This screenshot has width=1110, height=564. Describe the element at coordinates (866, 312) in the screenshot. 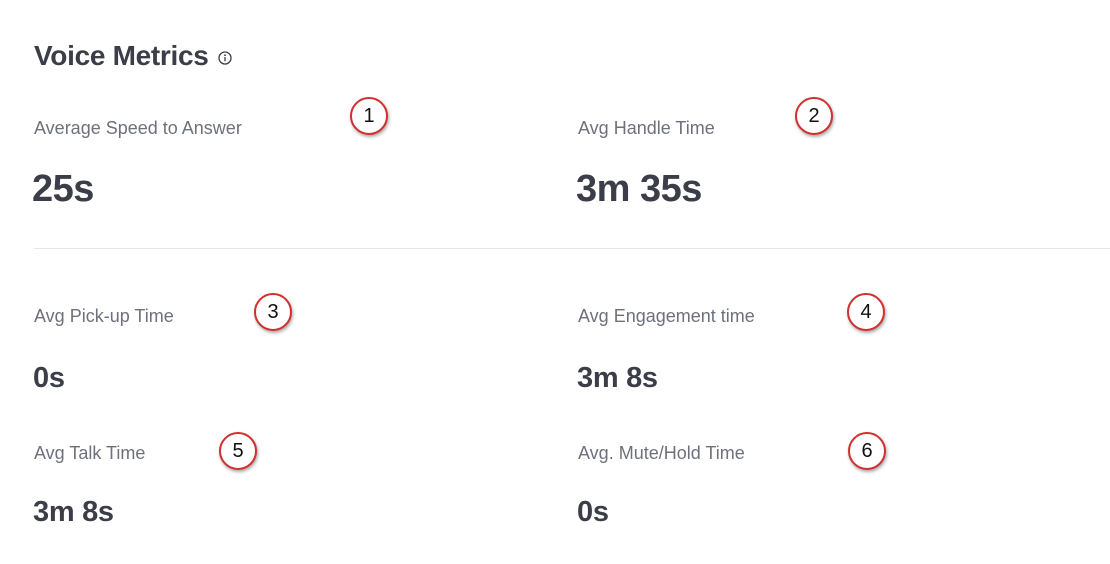

I see `annotation-badge-4: 4` at that location.